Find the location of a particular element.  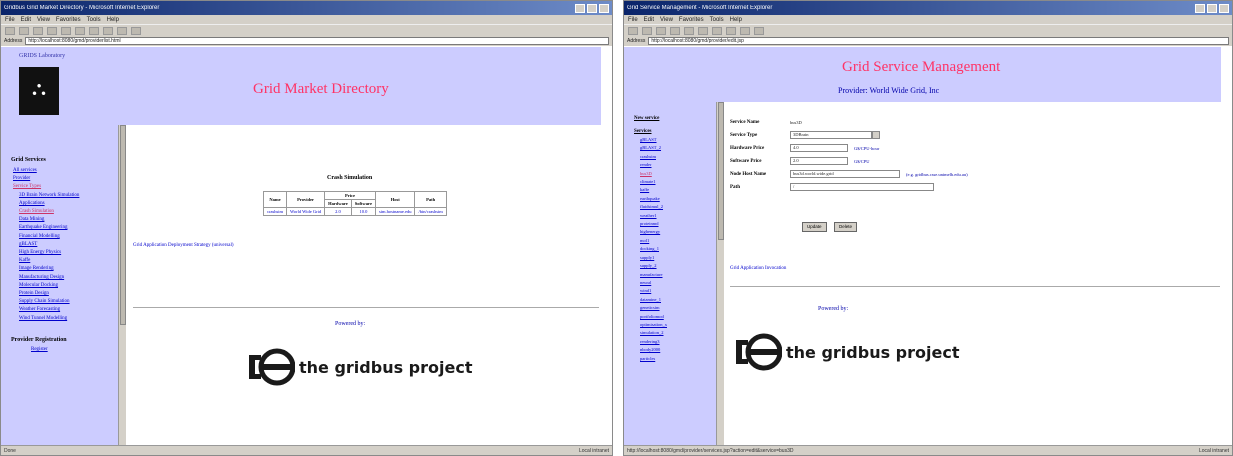

sidebar-item: Financial Modelling is located at coordinates (68, 237).